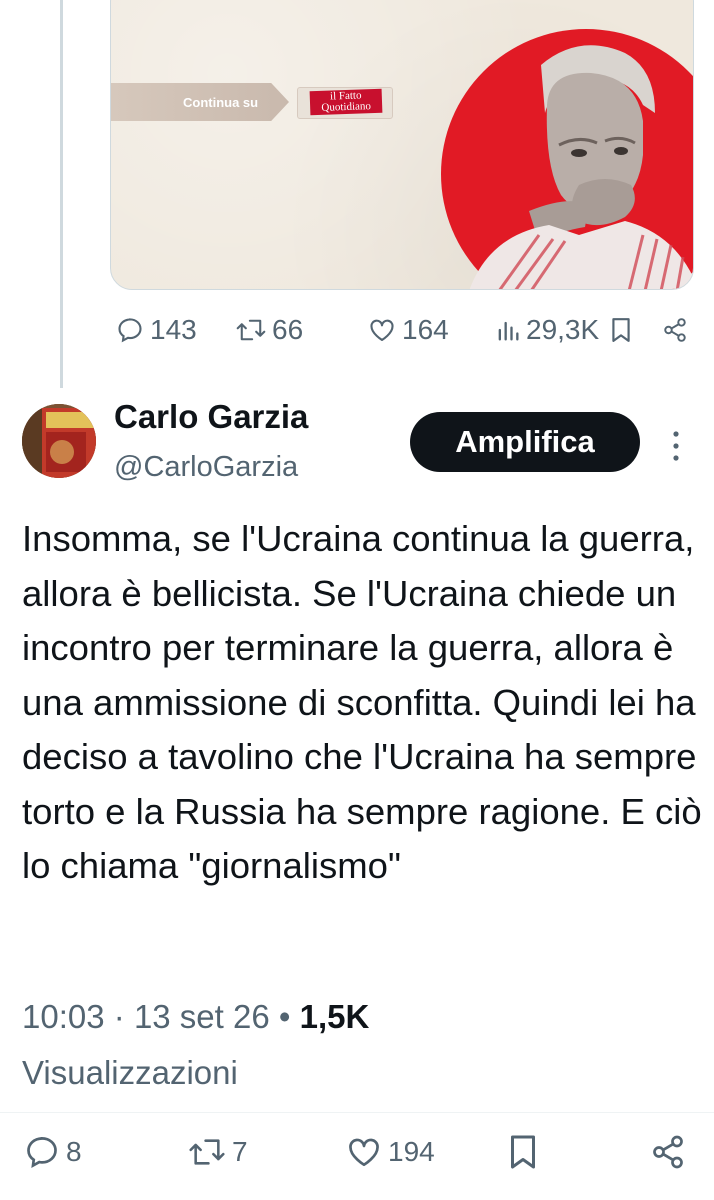 Image resolution: width=714 pixels, height=1200 pixels. I want to click on repost-button: 7, so click(218, 1152).